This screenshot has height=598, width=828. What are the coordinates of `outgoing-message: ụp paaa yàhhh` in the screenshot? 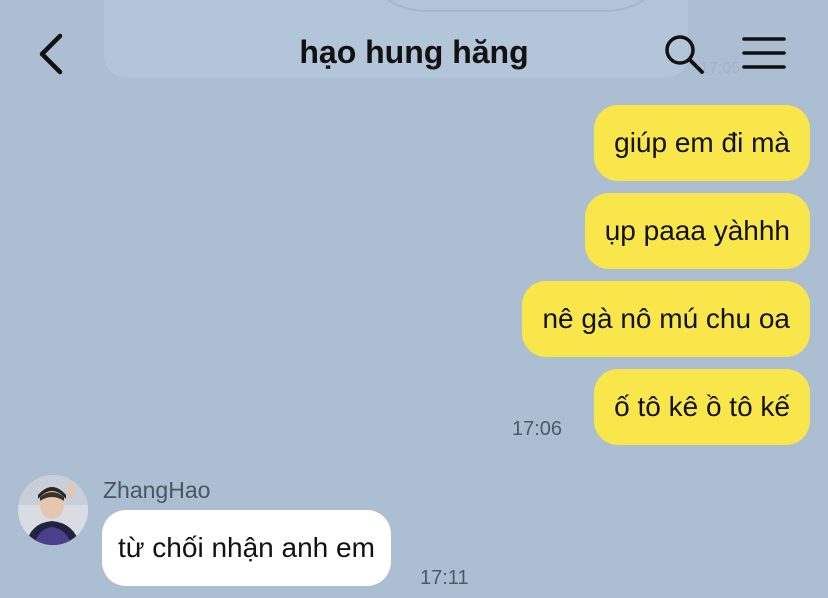 It's located at (697, 231).